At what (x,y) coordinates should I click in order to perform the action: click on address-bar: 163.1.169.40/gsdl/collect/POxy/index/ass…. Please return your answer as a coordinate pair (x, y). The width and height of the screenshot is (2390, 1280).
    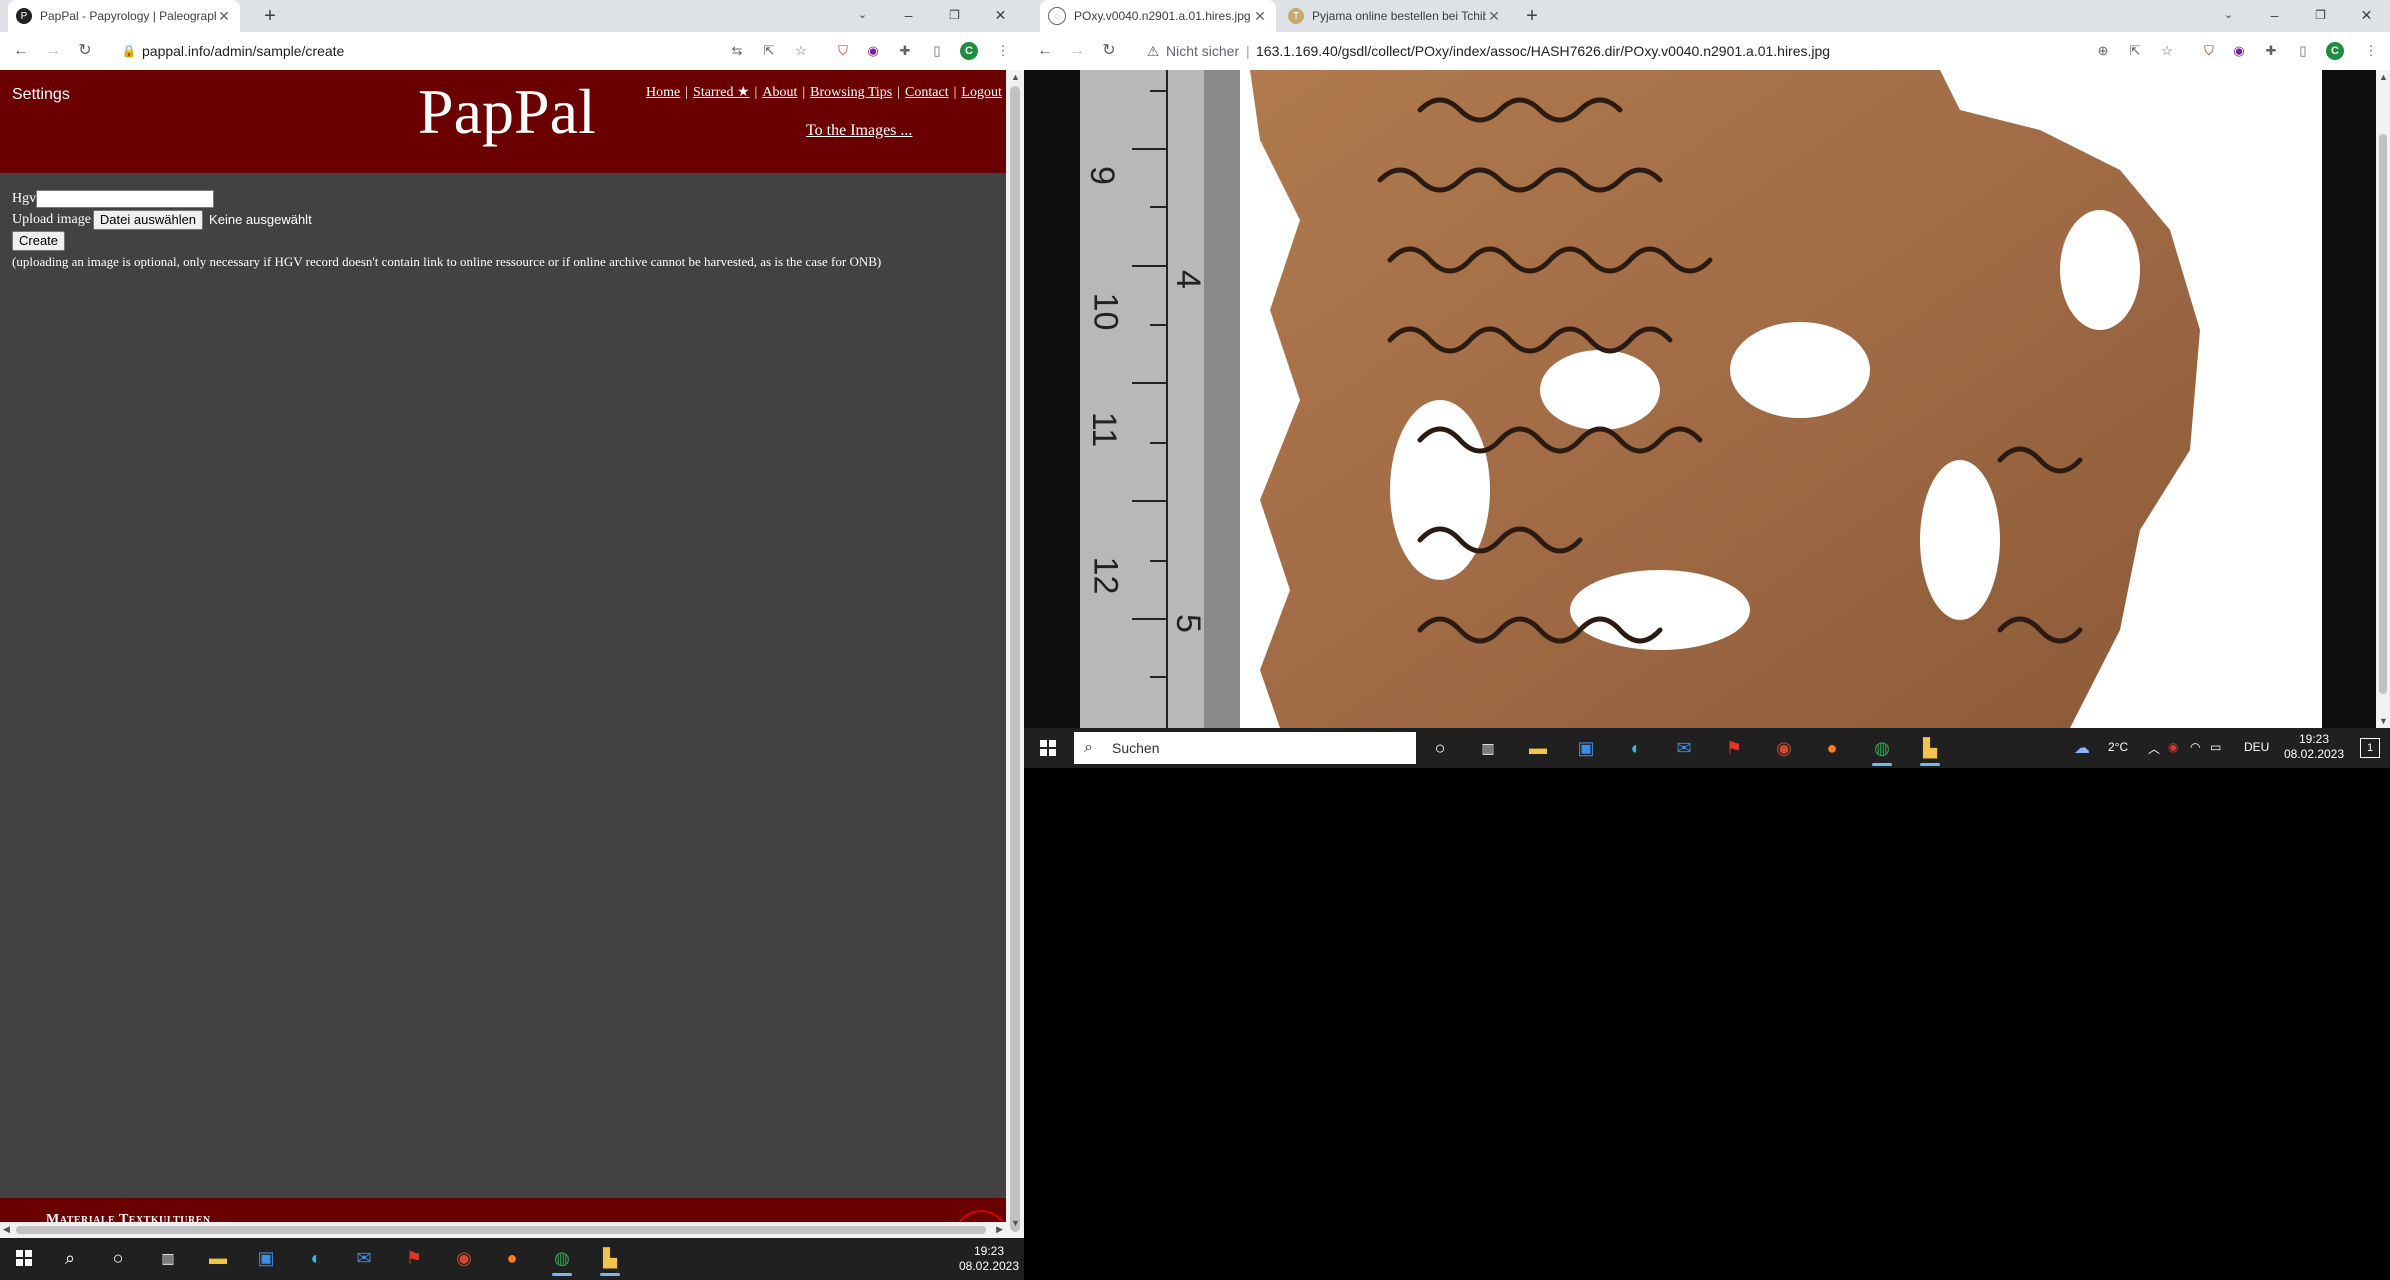
    Looking at the image, I should click on (1686, 51).